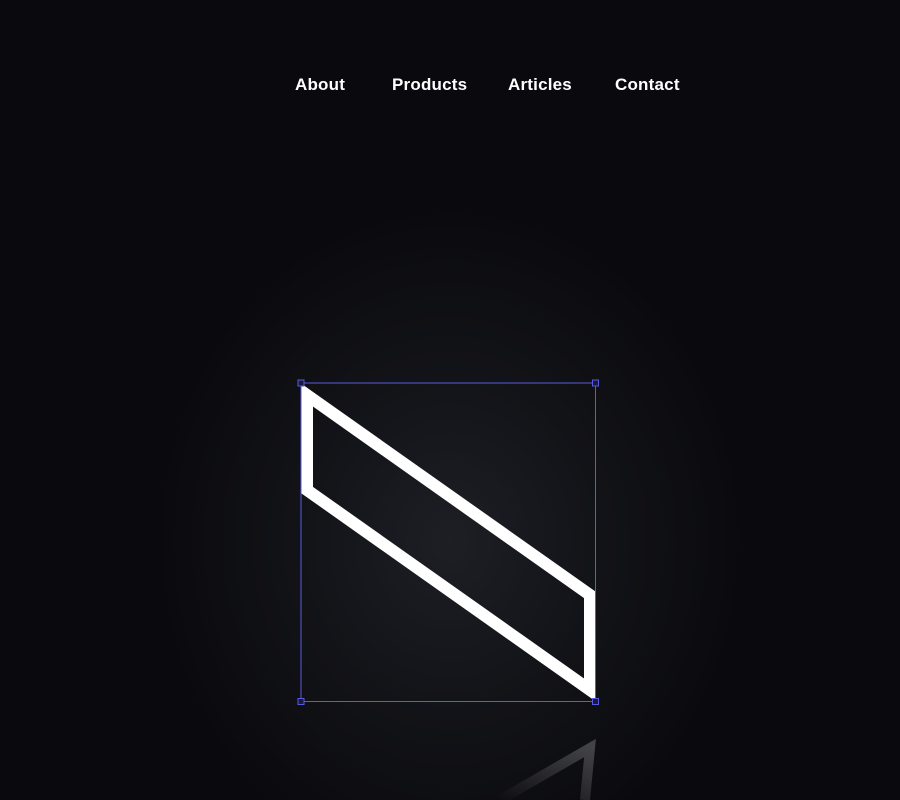 This screenshot has width=900, height=800. Describe the element at coordinates (595, 701) in the screenshot. I see `resize-handle-bottom-right` at that location.